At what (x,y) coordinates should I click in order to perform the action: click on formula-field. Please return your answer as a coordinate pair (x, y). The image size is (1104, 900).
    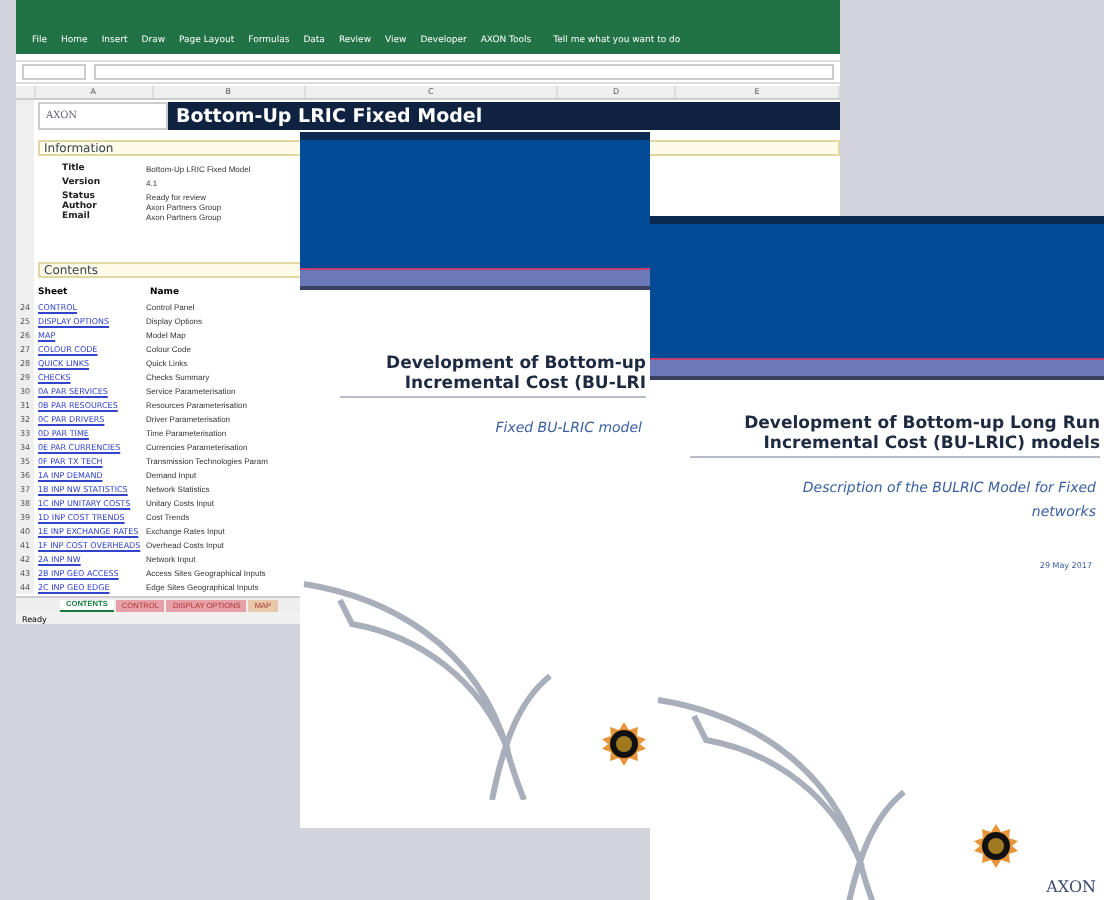
    Looking at the image, I should click on (464, 72).